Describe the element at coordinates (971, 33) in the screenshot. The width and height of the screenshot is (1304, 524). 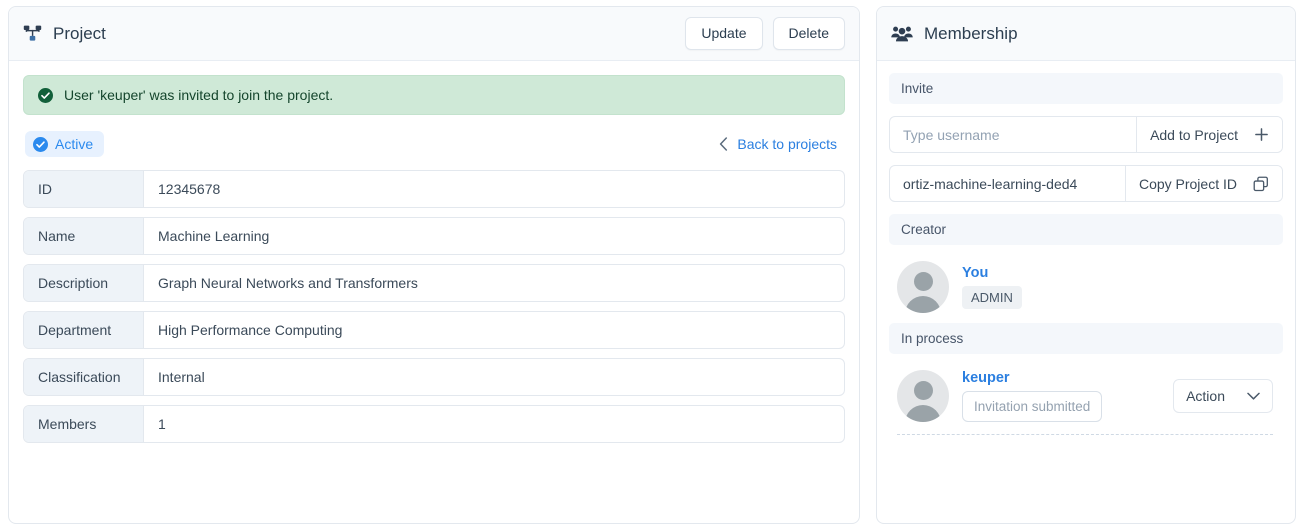
I see `membership-title: Membership` at that location.